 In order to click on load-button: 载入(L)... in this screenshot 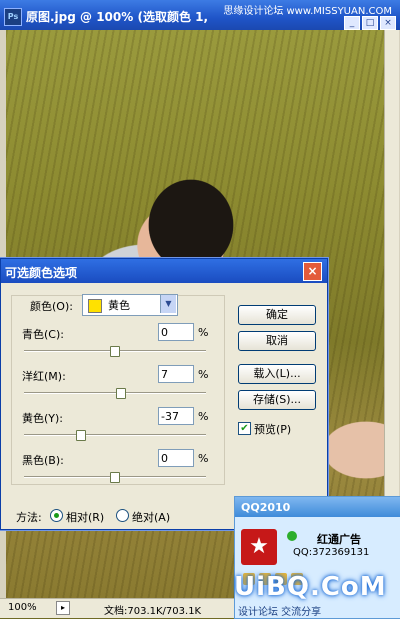, I will do `click(277, 374)`.